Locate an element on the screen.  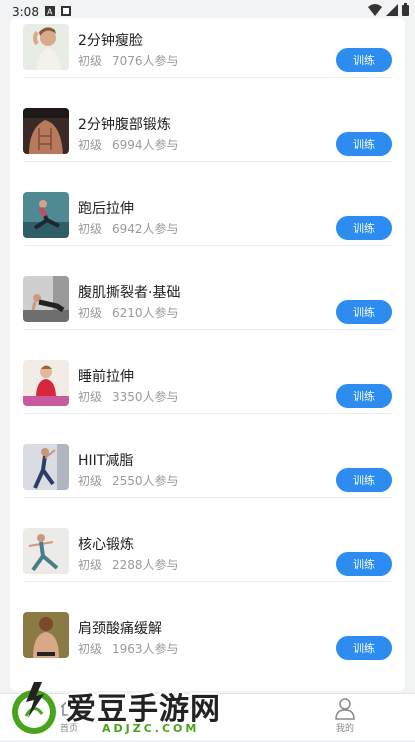
svg-text: A is located at coordinates (50, 12).